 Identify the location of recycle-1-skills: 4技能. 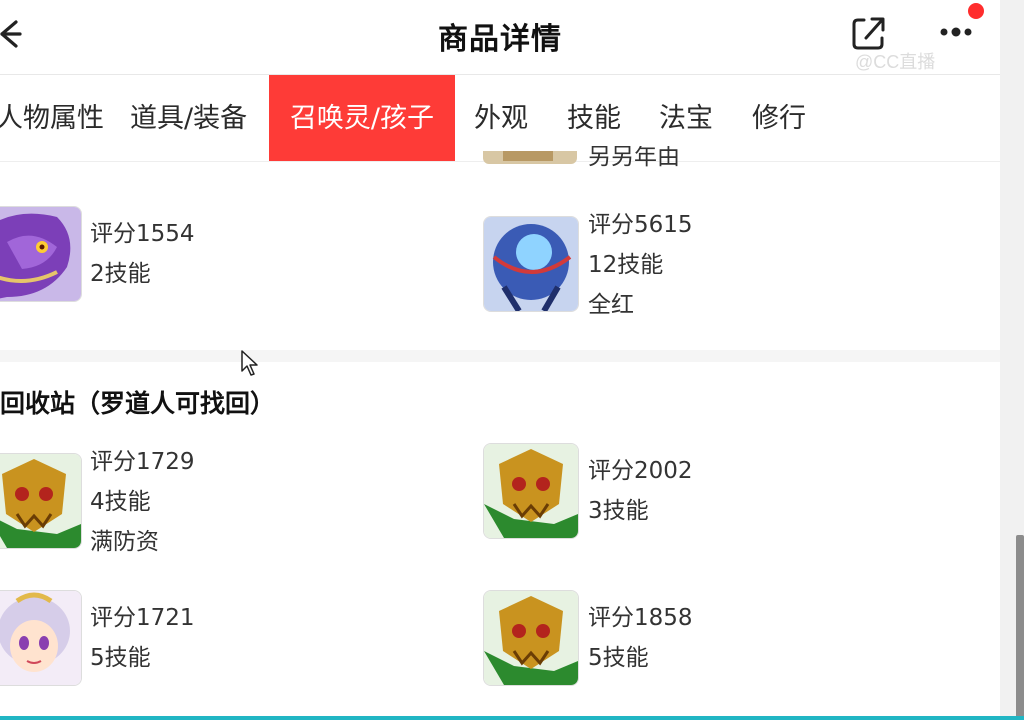
(120, 502).